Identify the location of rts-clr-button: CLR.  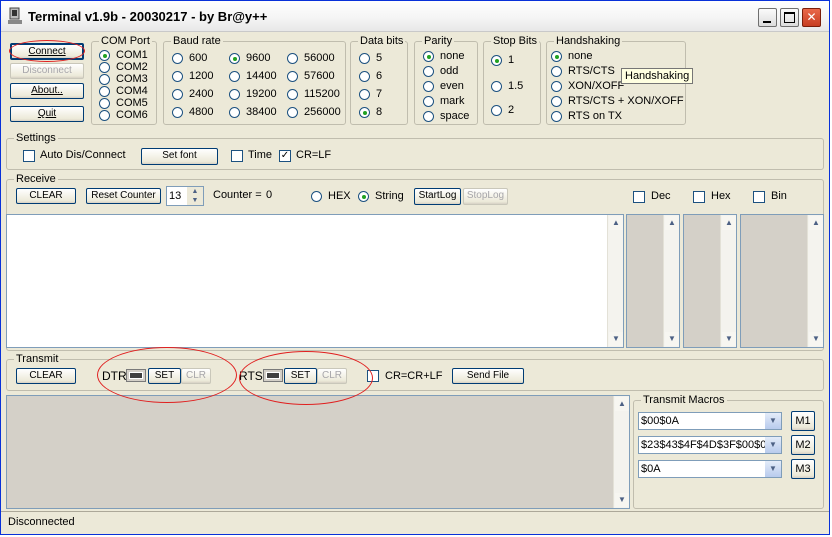
(332, 376).